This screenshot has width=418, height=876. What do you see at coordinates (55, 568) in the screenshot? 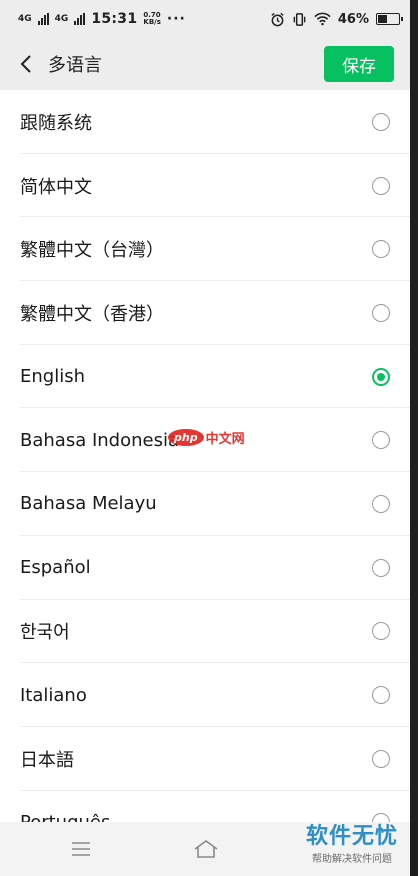
I see `language-label: Español` at bounding box center [55, 568].